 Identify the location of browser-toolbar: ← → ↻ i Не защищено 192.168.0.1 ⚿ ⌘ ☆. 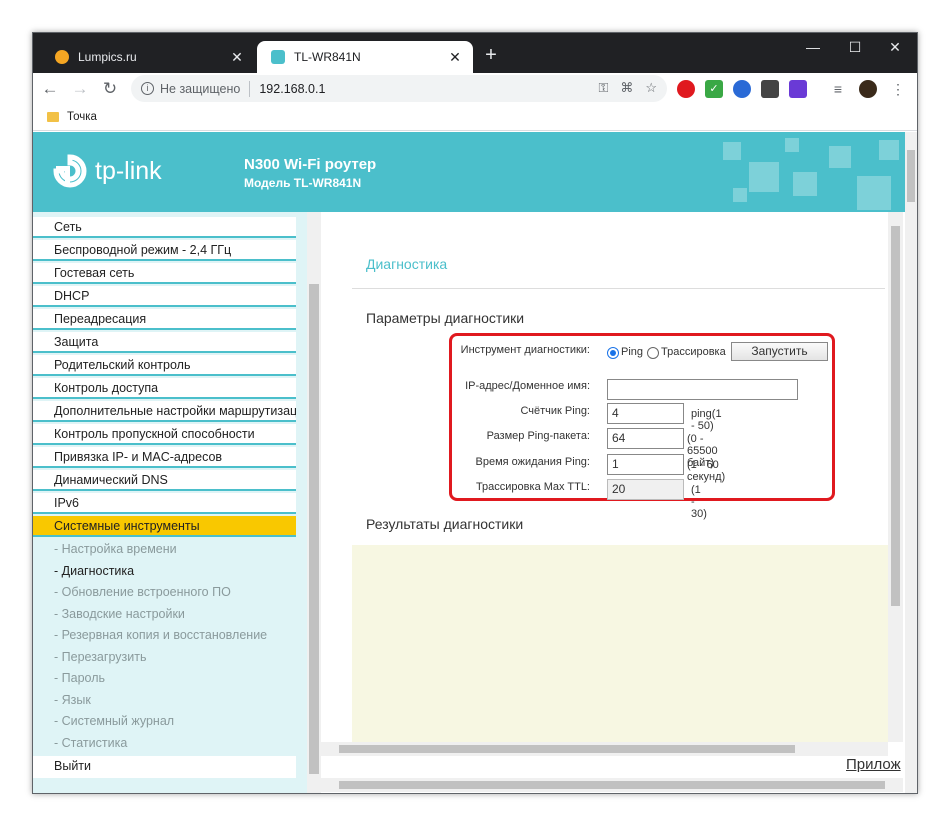
(475, 88).